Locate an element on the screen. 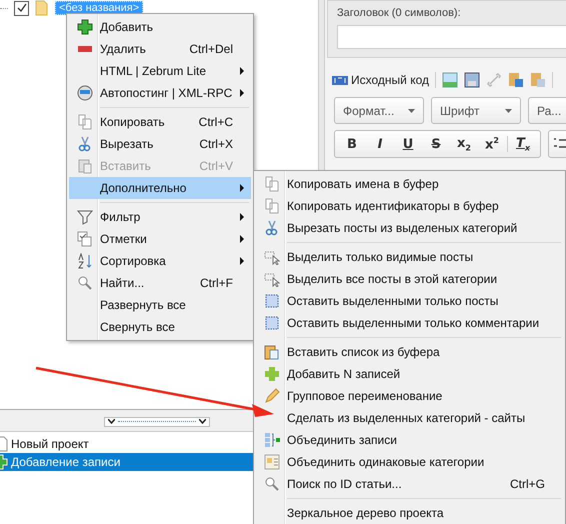  menu-item: Свернуть все is located at coordinates (160, 327).